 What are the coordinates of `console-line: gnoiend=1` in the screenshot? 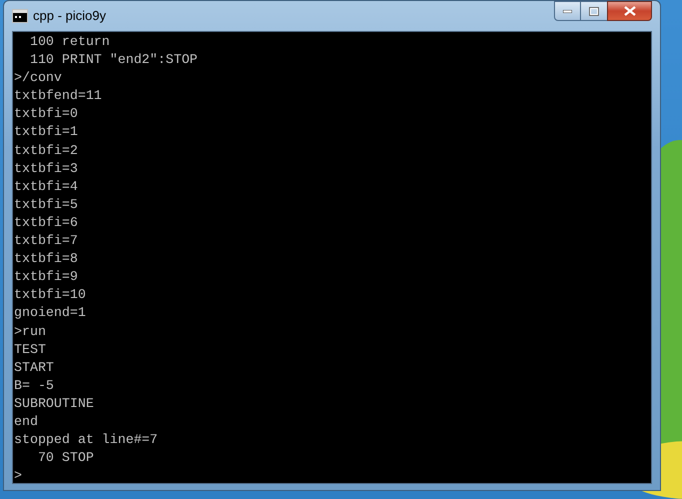 It's located at (50, 313).